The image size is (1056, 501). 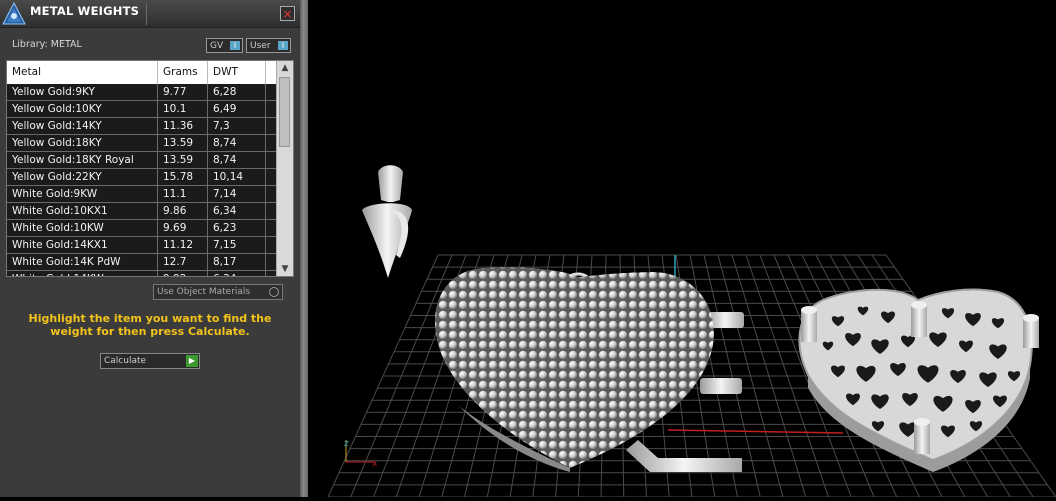 What do you see at coordinates (183, 273) in the screenshot?
I see `grams-cell: 9.92` at bounding box center [183, 273].